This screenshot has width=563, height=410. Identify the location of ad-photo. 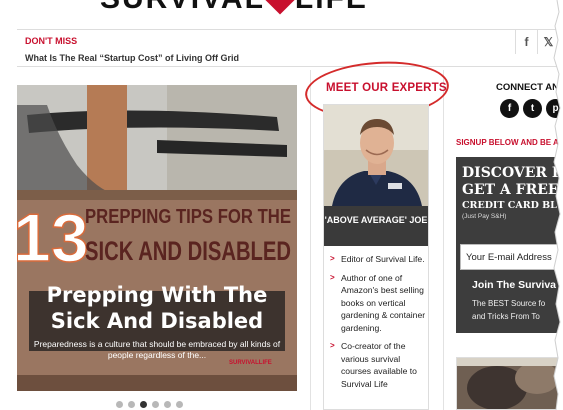
(509, 383).